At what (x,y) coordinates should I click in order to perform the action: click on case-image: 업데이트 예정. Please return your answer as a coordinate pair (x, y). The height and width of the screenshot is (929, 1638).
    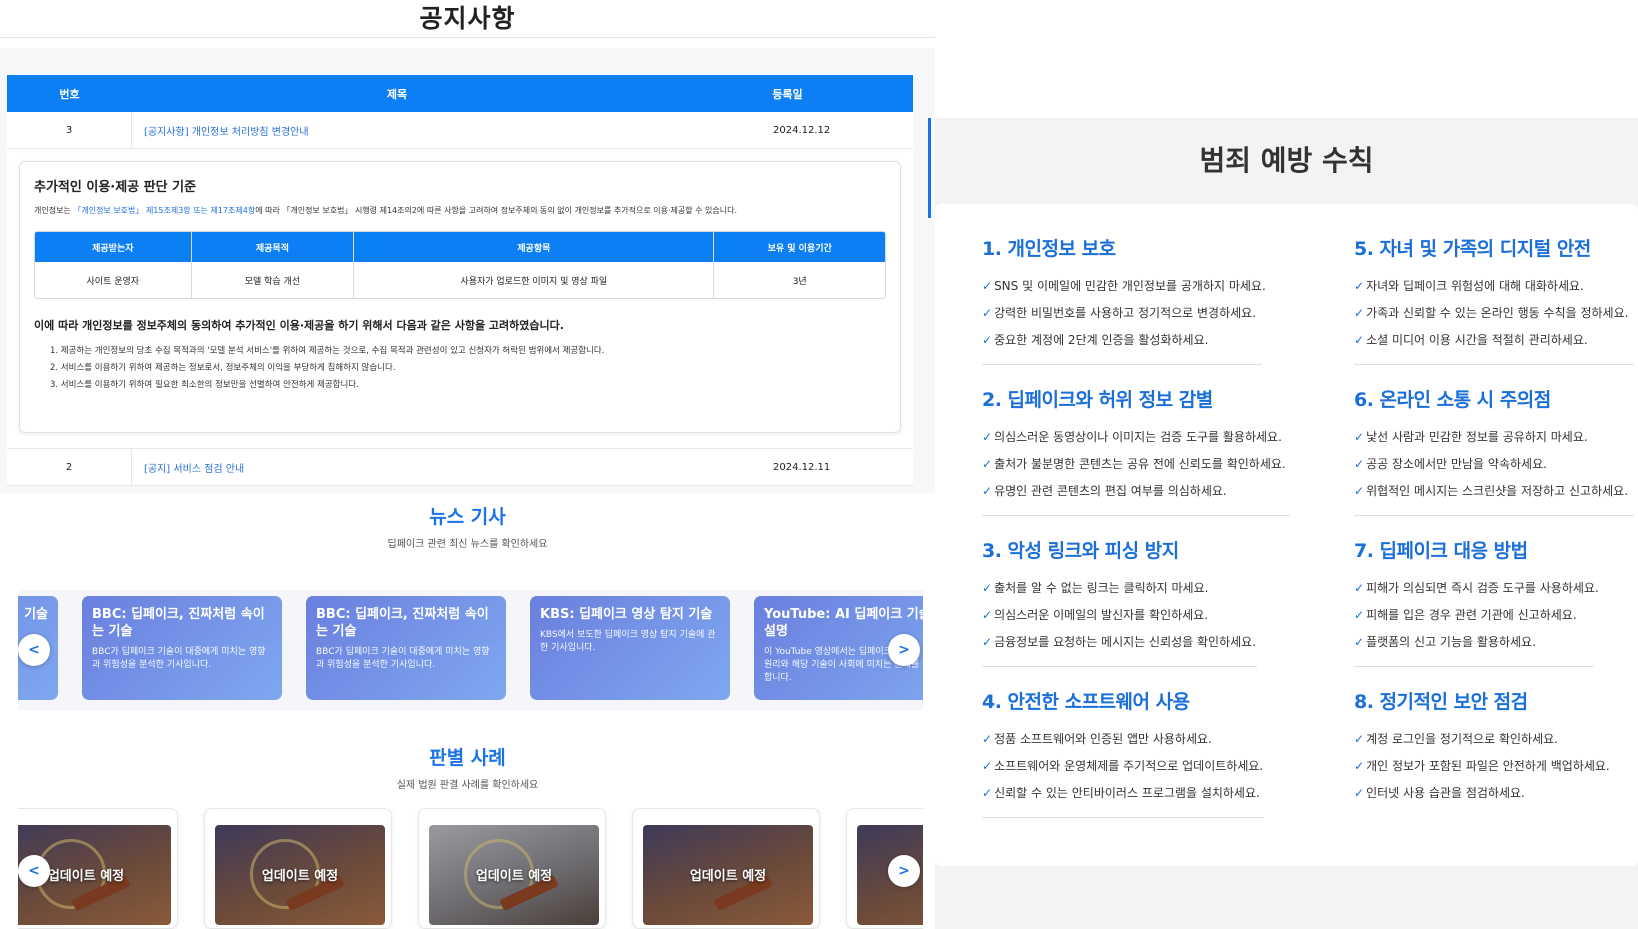
    Looking at the image, I should click on (728, 875).